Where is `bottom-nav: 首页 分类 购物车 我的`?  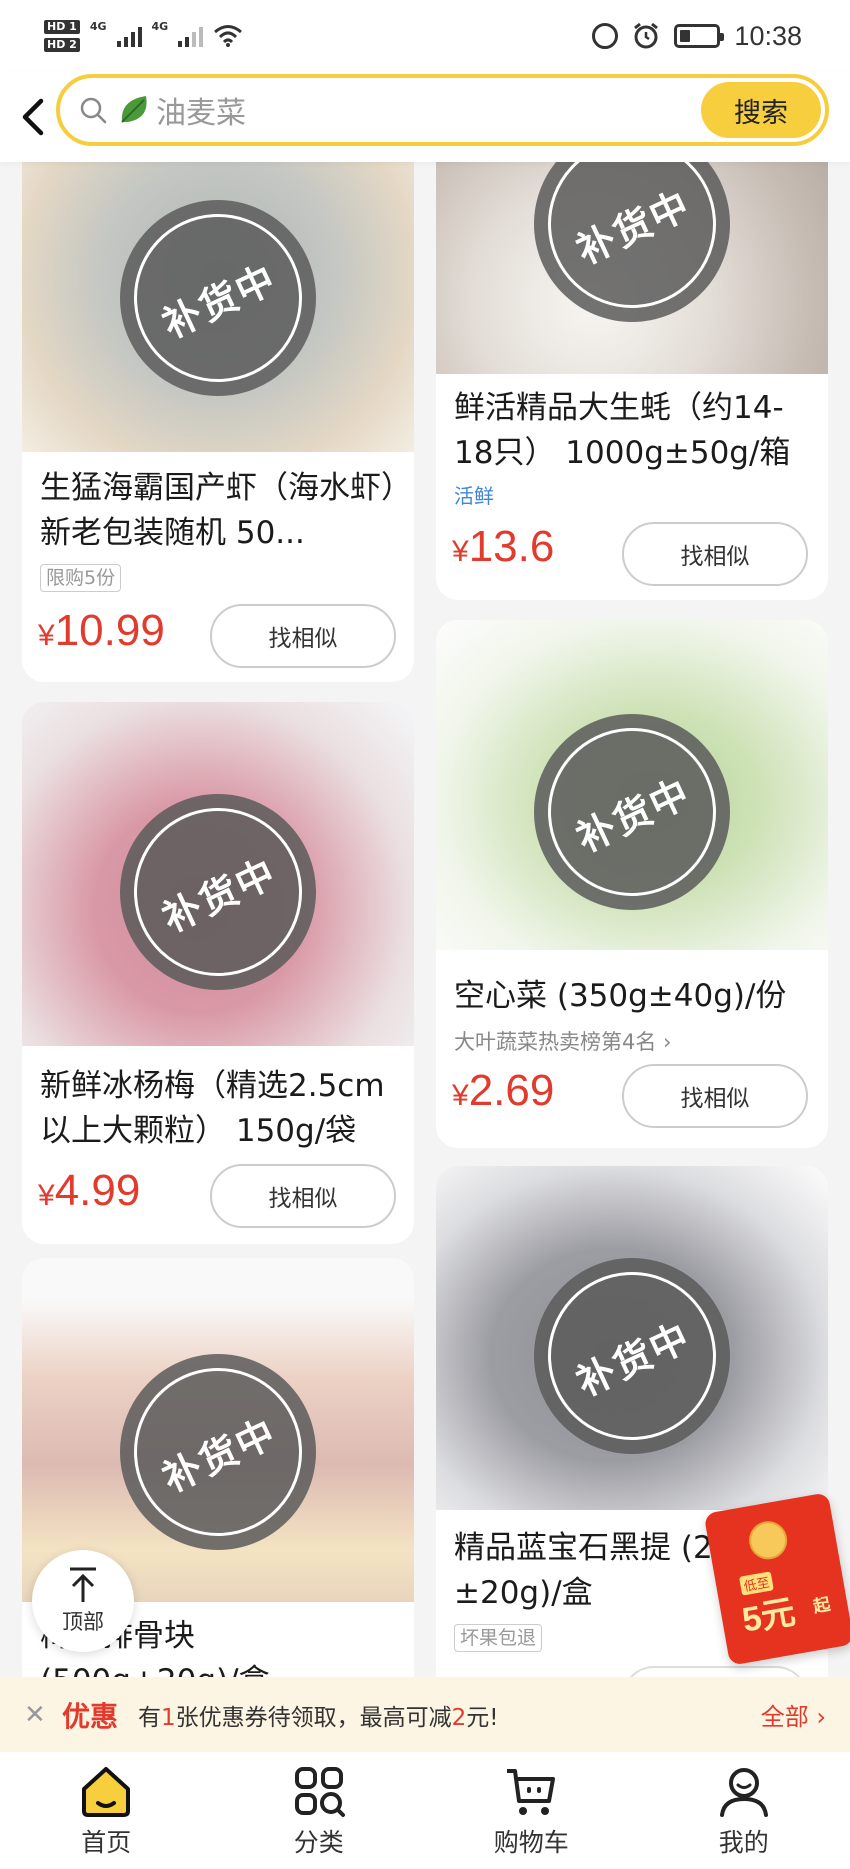
bottom-nav: 首页 分类 购物车 我的 is located at coordinates (425, 1810).